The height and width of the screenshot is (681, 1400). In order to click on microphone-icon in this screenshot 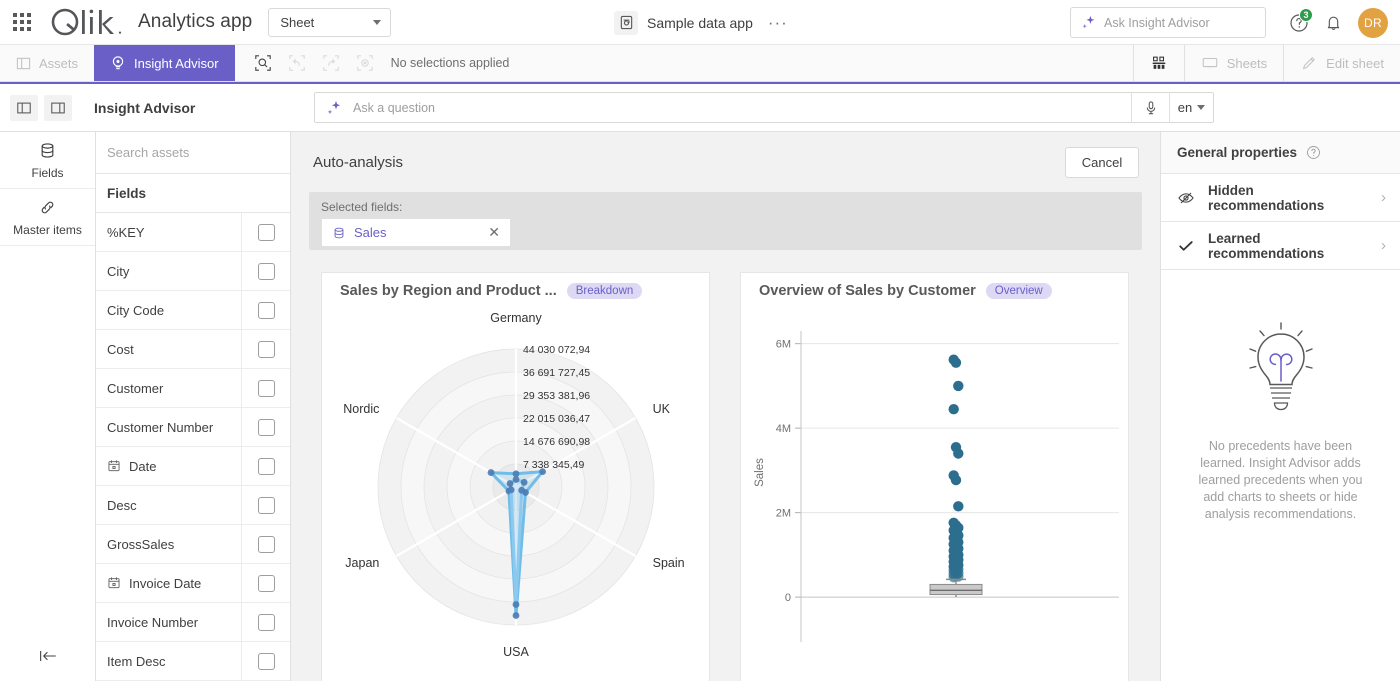, I will do `click(1150, 107)`.